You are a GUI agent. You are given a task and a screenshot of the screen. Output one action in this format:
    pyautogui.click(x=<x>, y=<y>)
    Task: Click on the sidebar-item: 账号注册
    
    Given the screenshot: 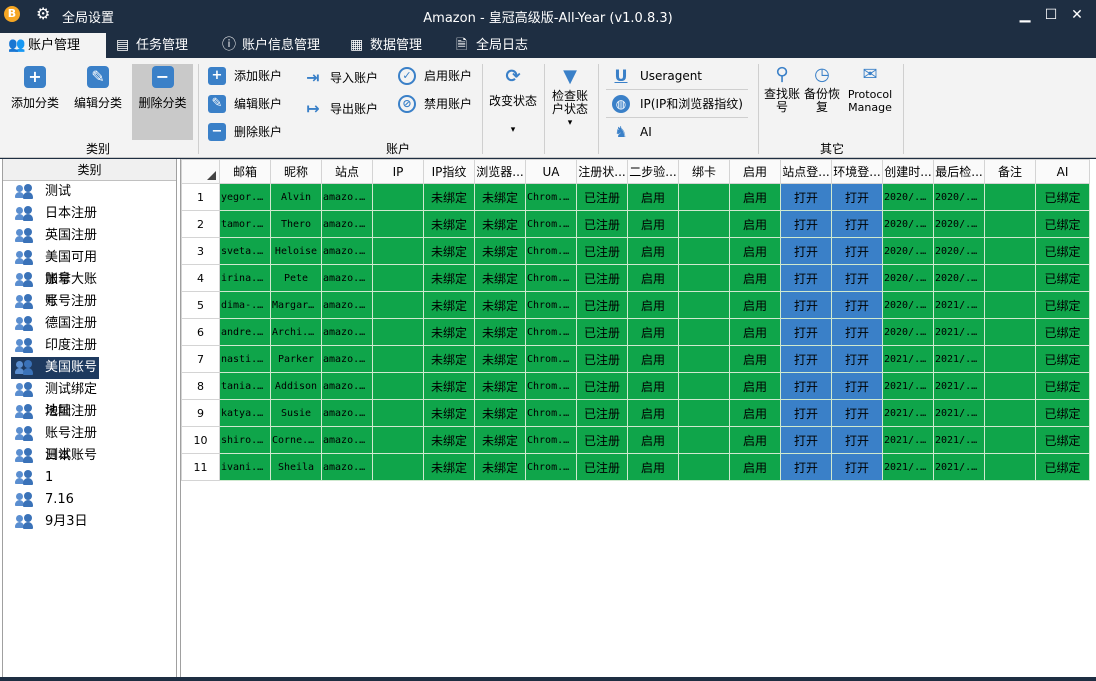 What is the action you would take?
    pyautogui.click(x=57, y=302)
    